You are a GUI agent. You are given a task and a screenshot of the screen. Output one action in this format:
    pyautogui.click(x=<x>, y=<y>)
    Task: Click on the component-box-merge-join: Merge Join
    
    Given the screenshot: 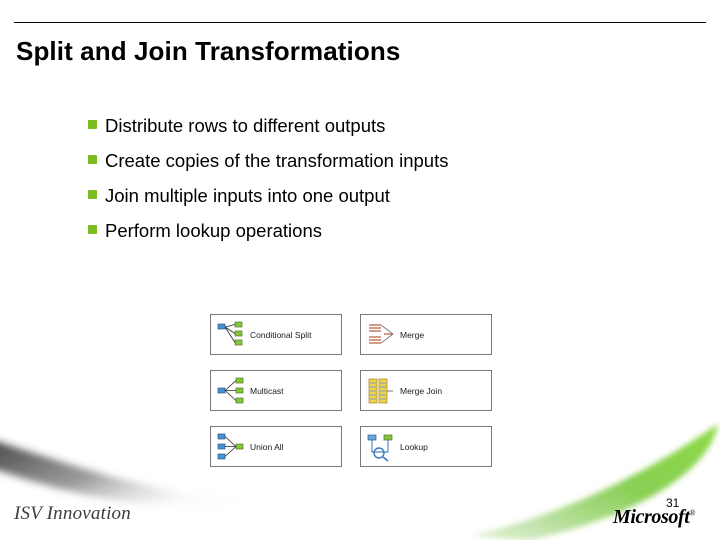 What is the action you would take?
    pyautogui.click(x=426, y=390)
    